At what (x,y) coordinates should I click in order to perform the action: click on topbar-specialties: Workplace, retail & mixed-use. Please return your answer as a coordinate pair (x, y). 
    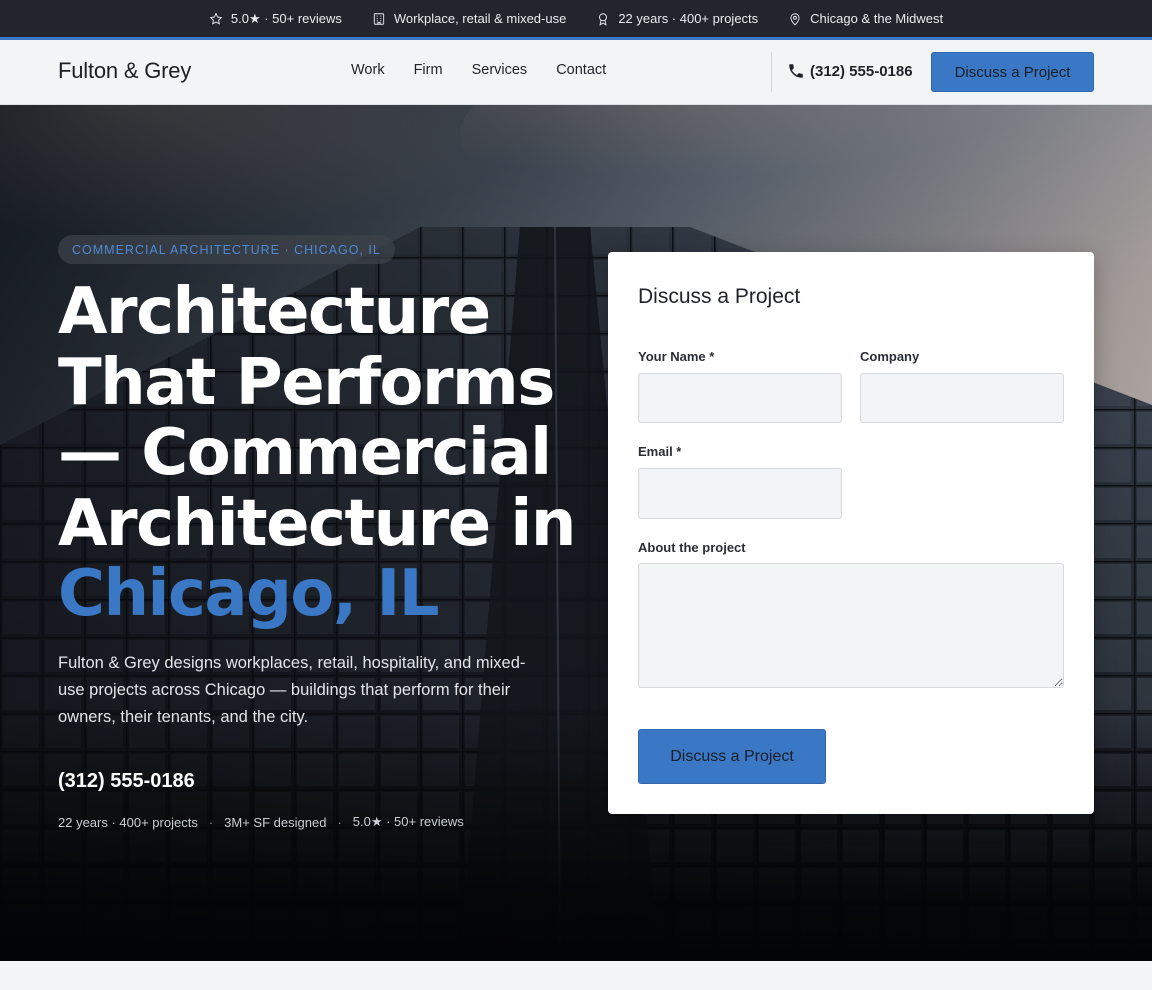
    Looking at the image, I should click on (469, 18).